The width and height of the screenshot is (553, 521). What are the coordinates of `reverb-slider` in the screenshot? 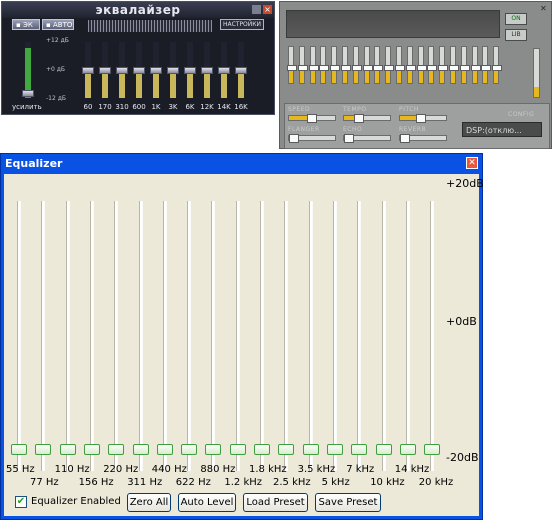 It's located at (423, 138).